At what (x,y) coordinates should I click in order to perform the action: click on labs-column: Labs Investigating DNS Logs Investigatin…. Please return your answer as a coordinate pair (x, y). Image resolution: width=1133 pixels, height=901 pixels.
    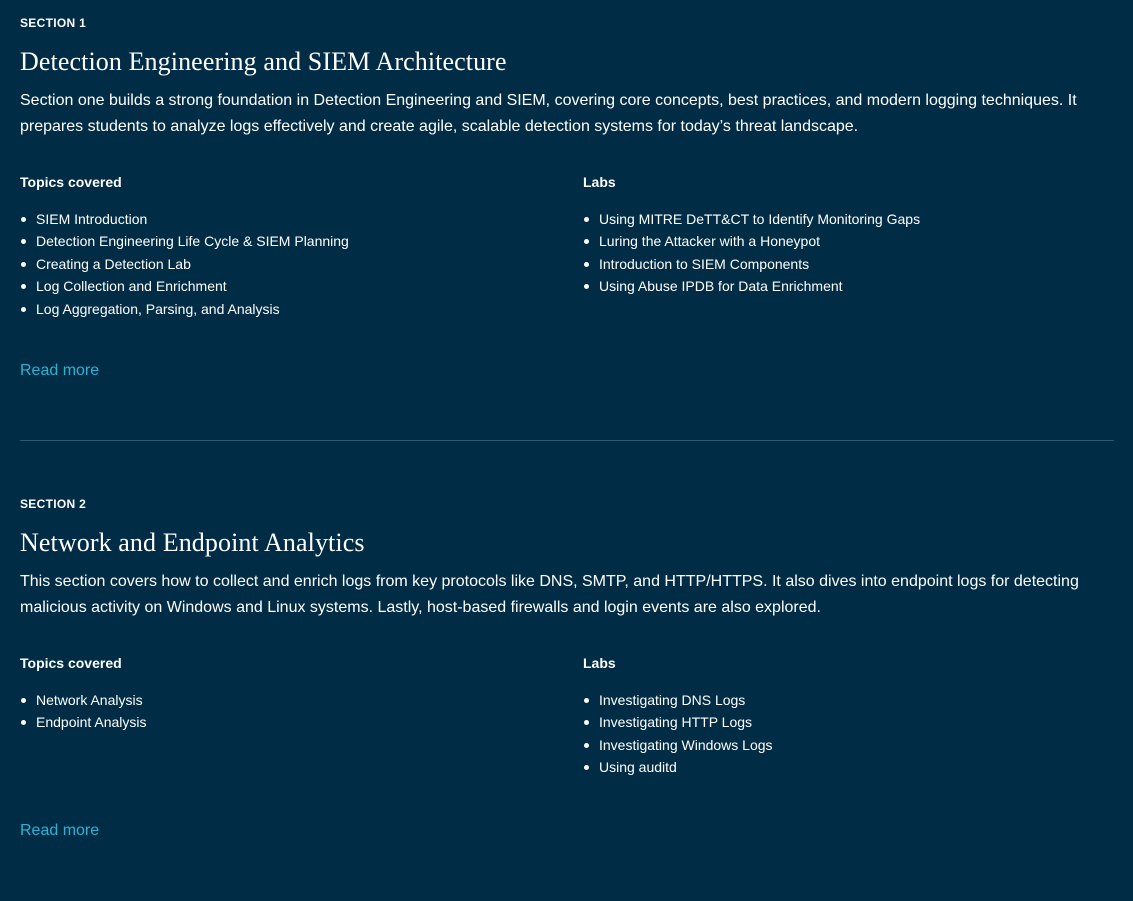
    Looking at the image, I should click on (853, 716).